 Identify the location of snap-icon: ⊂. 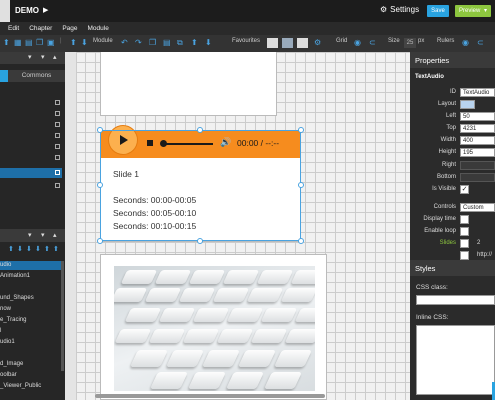
(372, 42).